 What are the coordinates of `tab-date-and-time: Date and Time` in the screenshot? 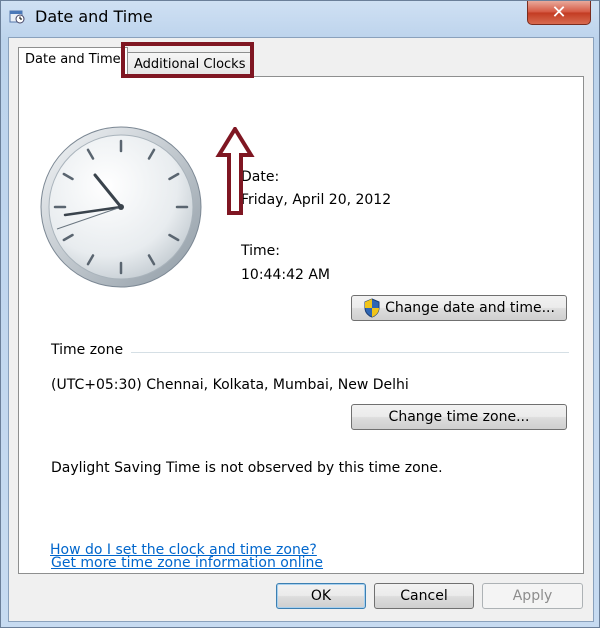 It's located at (73, 62).